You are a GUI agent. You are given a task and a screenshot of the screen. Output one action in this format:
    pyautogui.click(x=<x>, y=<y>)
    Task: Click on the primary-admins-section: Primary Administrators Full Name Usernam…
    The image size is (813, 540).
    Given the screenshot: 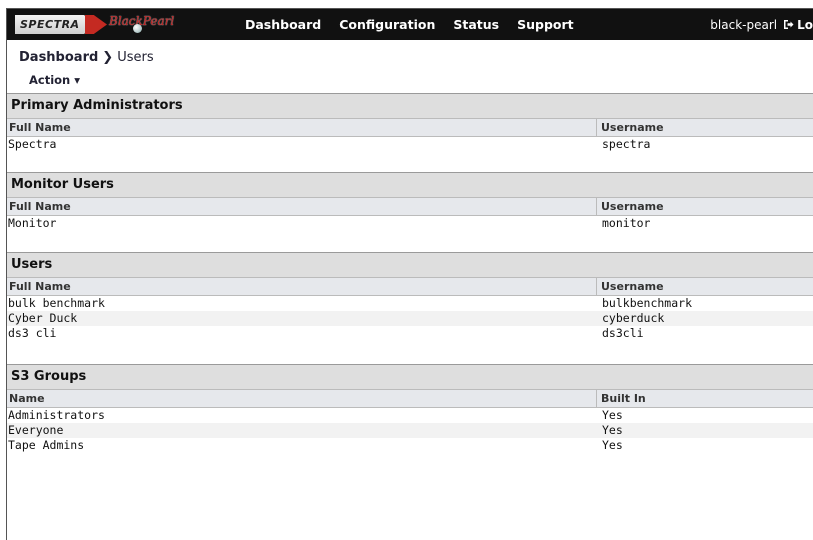 What is the action you would take?
    pyautogui.click(x=410, y=122)
    